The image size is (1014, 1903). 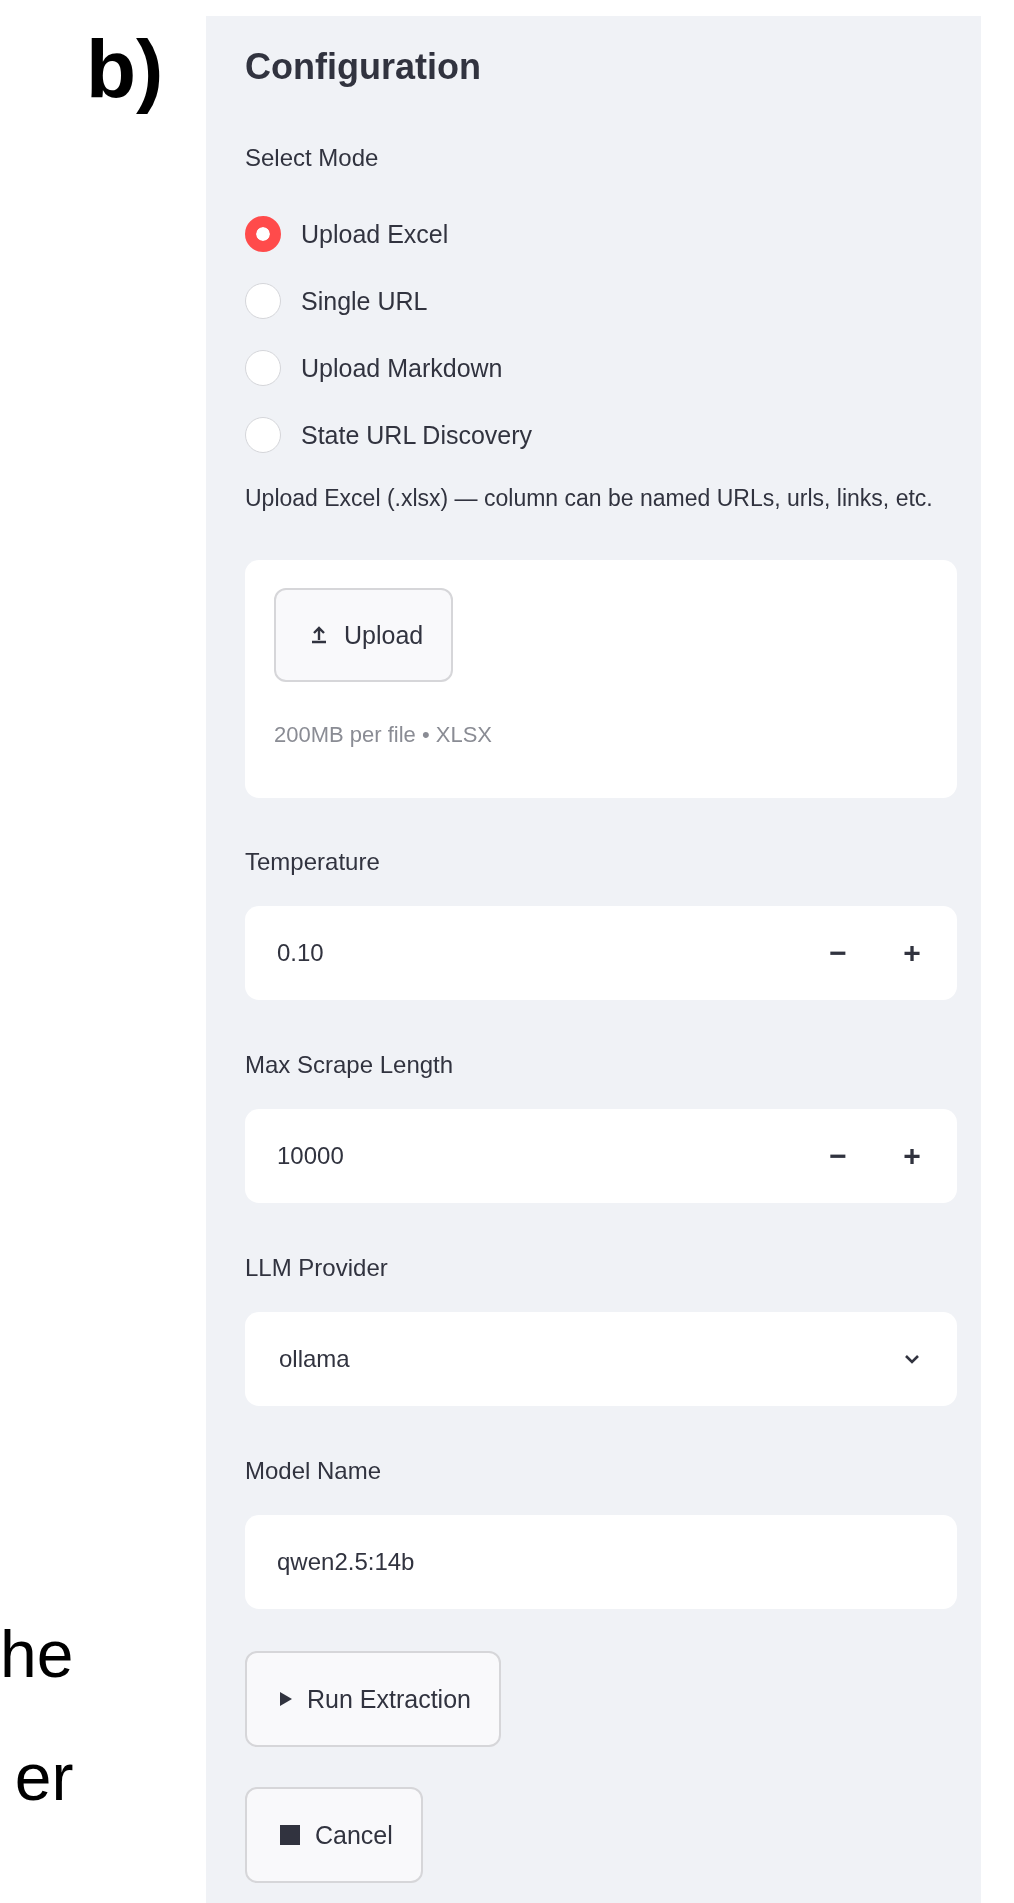 What do you see at coordinates (44, 1777) in the screenshot?
I see `body-text: er` at bounding box center [44, 1777].